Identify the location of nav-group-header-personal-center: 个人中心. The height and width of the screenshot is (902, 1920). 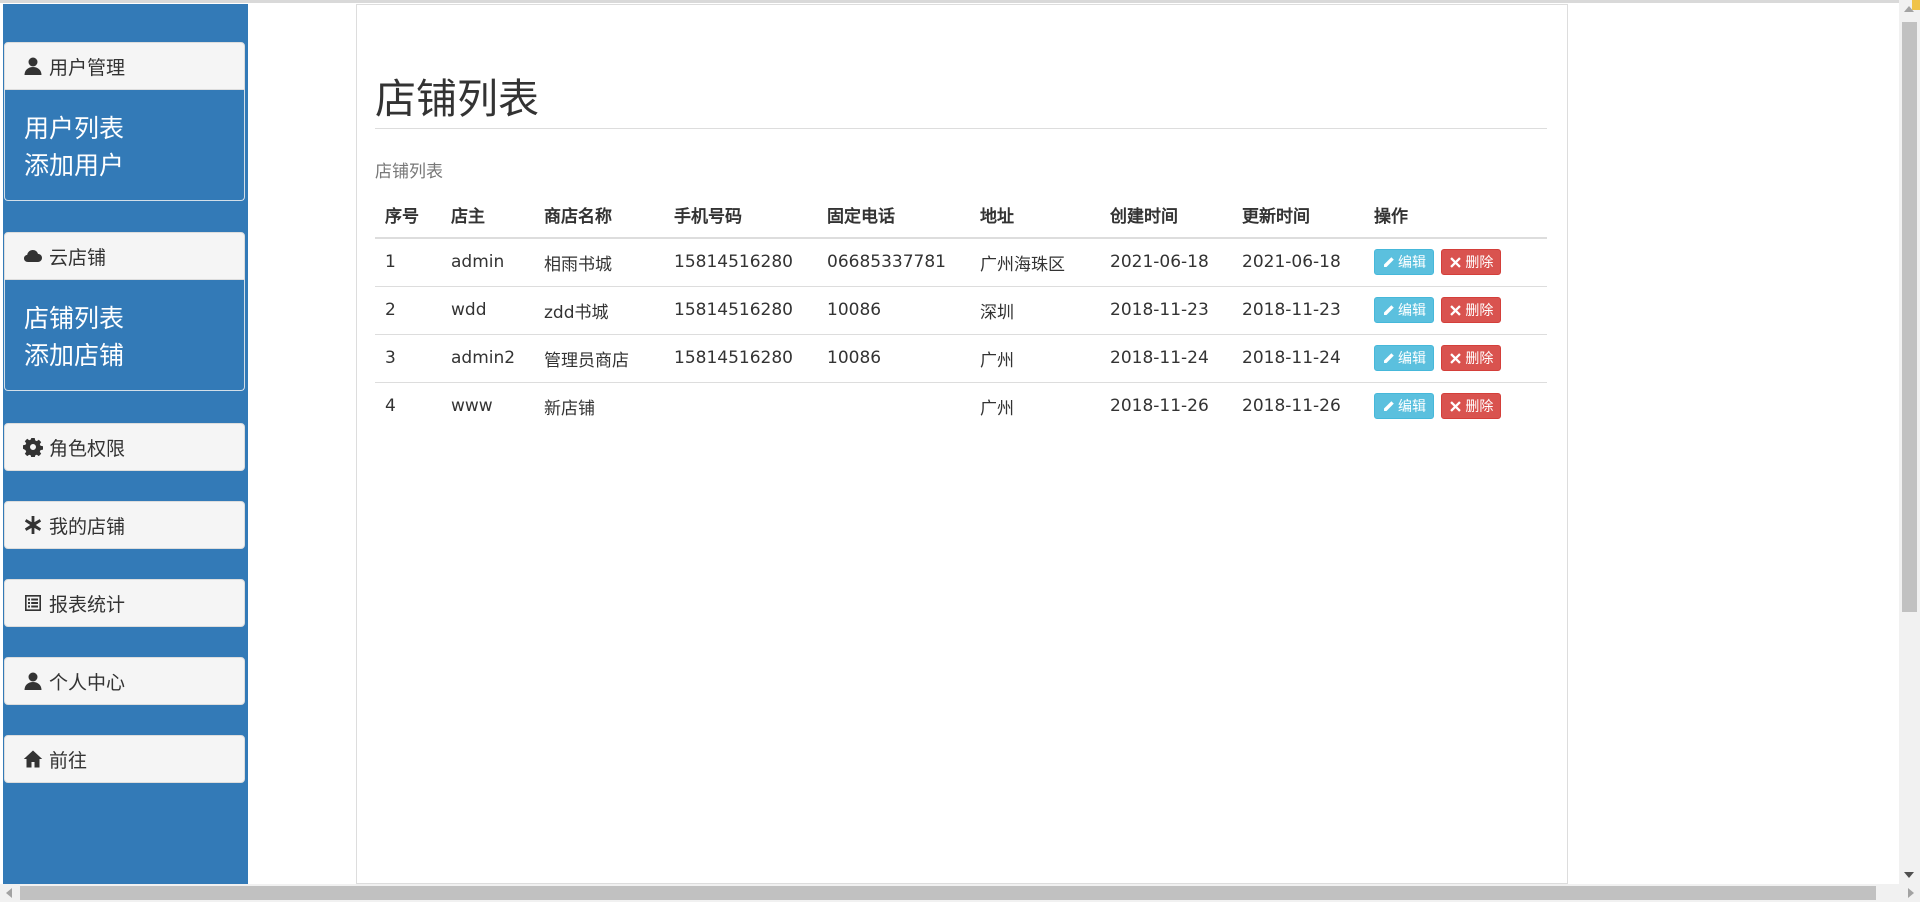
(124, 681).